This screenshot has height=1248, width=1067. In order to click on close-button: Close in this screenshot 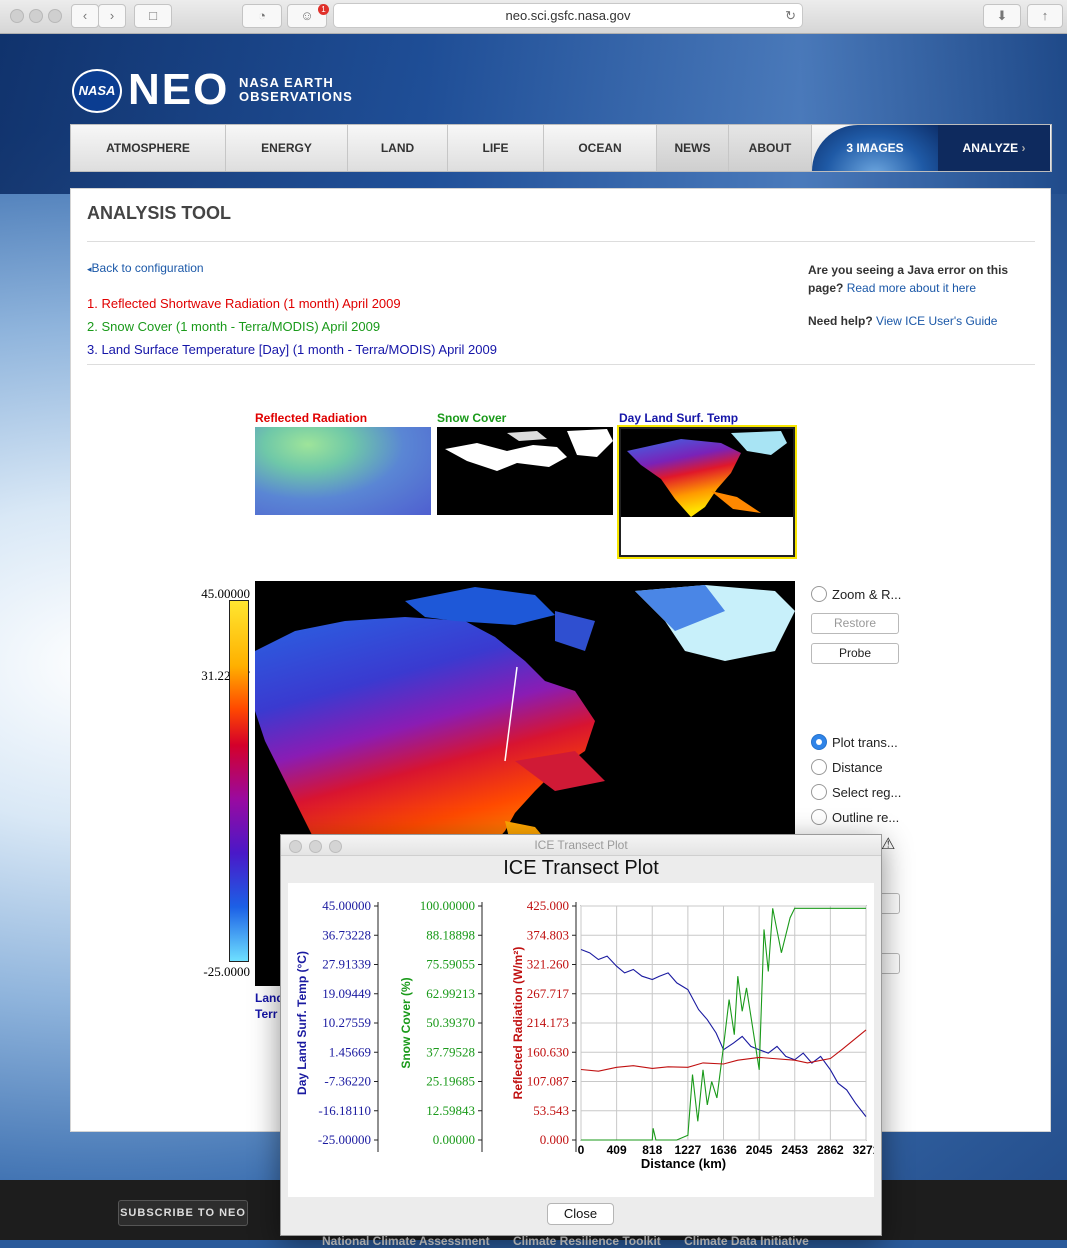, I will do `click(580, 1214)`.